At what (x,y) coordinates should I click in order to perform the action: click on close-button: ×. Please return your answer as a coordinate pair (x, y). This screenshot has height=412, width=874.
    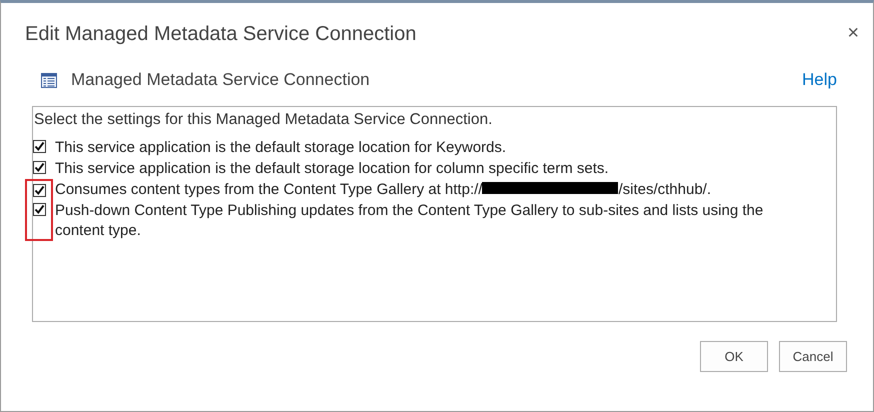
    Looking at the image, I should click on (853, 33).